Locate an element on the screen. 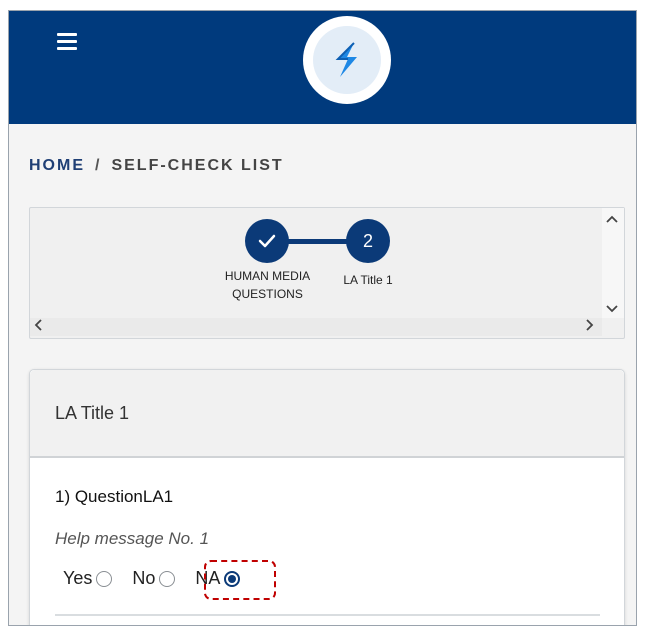 This screenshot has height=631, width=646. help-message: Help message No. 1 is located at coordinates (132, 538).